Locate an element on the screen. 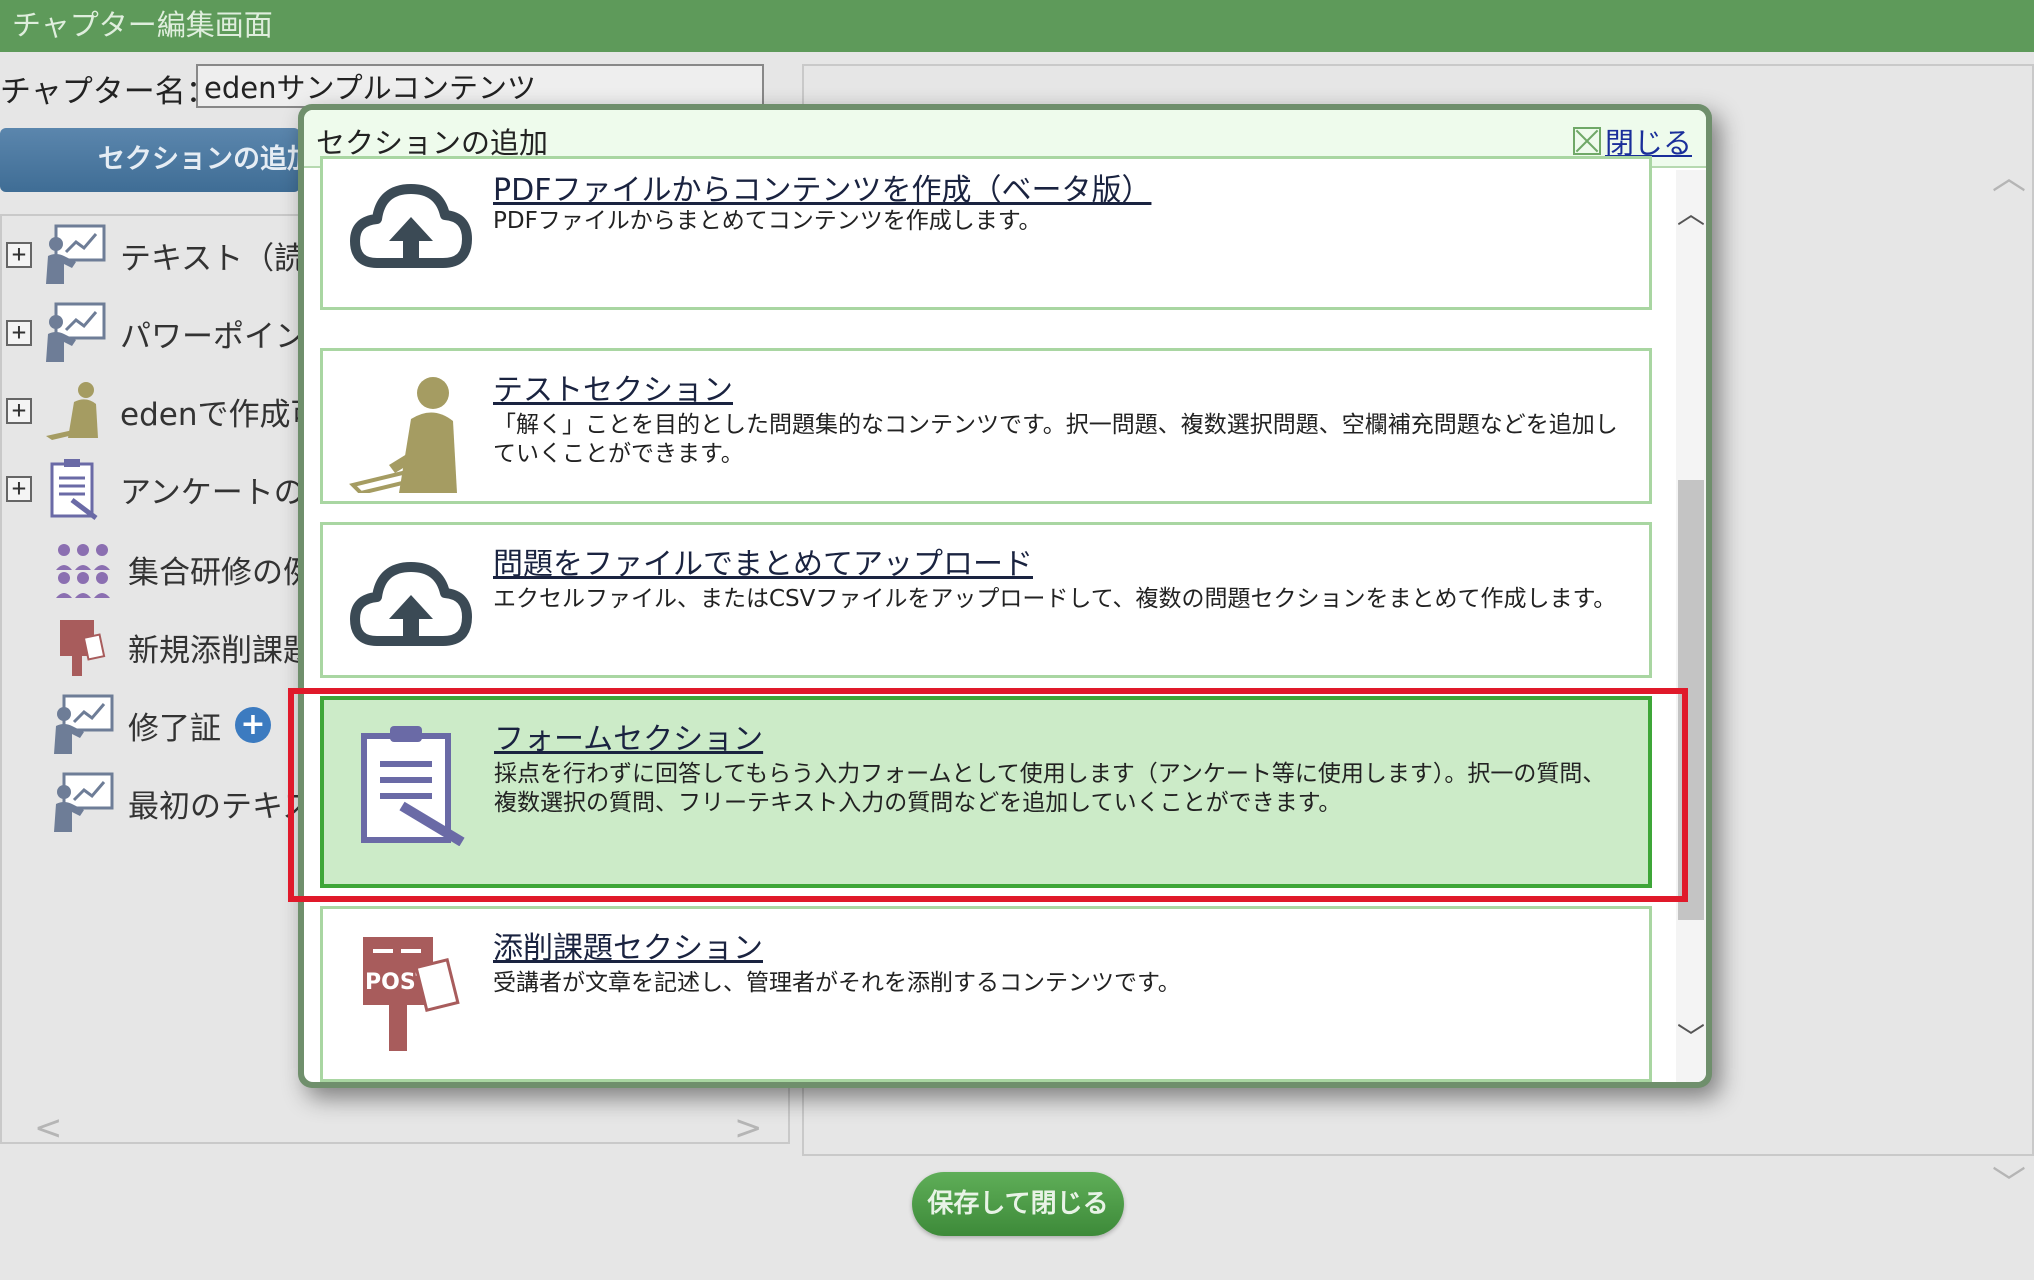  tree-item: 新規添削課題 is located at coordinates (182, 647).